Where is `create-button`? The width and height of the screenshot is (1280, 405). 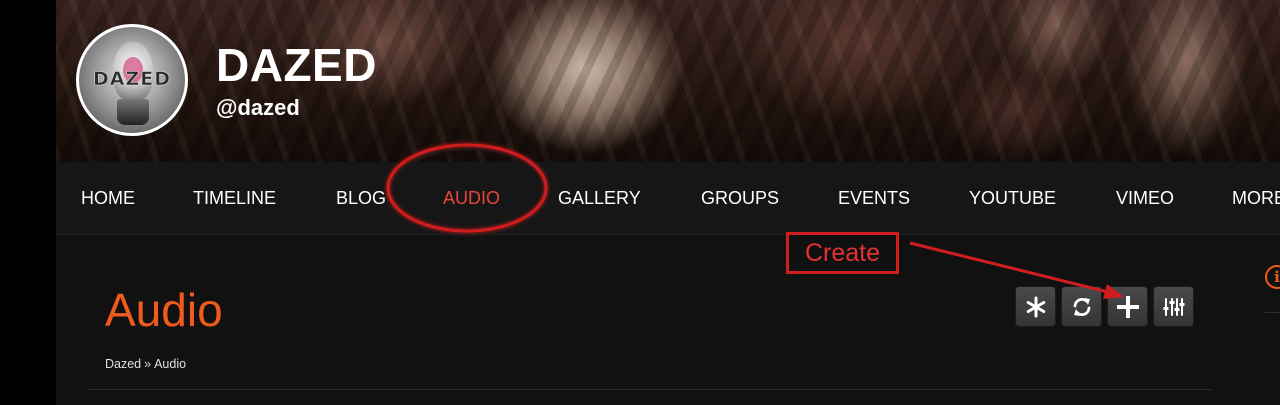 create-button is located at coordinates (1127, 306).